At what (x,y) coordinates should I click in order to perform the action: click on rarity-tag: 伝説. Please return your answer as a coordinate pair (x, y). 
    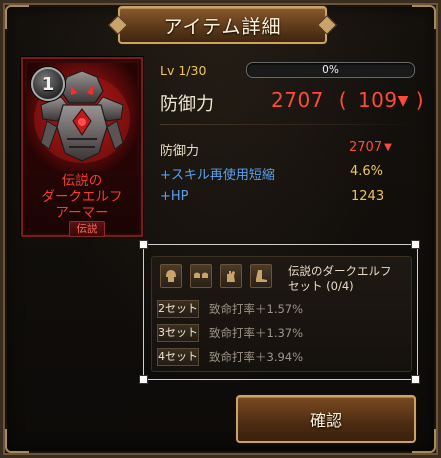
    Looking at the image, I should click on (87, 229).